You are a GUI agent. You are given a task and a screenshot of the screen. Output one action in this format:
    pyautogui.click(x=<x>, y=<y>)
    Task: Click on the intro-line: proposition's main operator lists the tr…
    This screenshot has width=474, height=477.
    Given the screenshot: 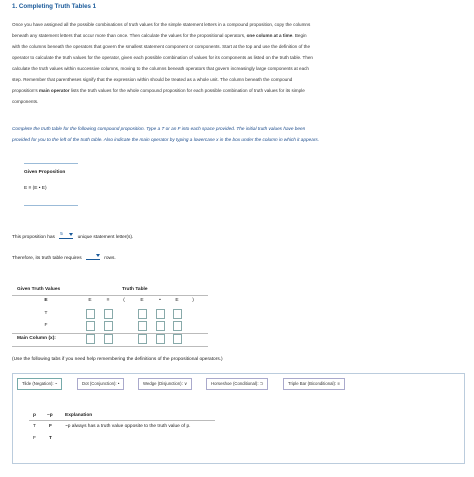 What is the action you would take?
    pyautogui.click(x=158, y=90)
    